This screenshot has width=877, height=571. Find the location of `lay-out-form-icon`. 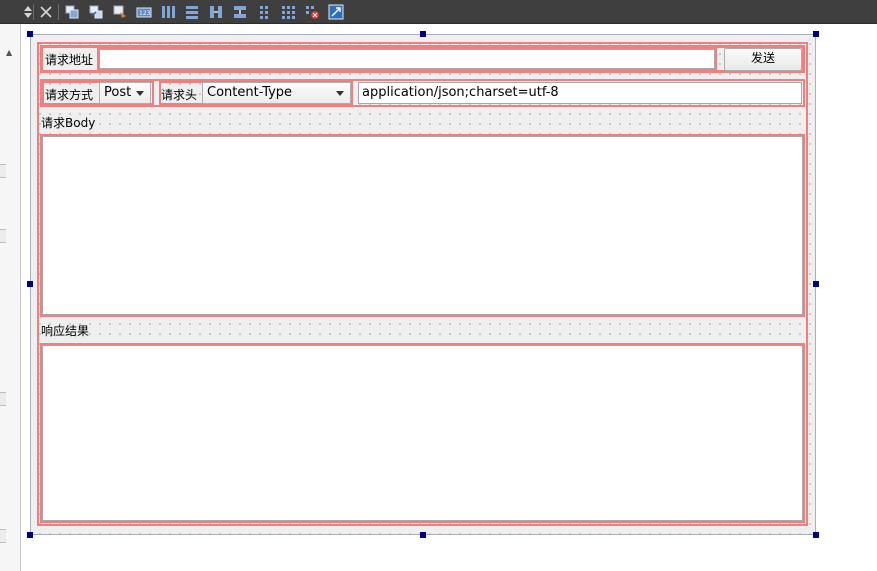

lay-out-form-icon is located at coordinates (264, 12).